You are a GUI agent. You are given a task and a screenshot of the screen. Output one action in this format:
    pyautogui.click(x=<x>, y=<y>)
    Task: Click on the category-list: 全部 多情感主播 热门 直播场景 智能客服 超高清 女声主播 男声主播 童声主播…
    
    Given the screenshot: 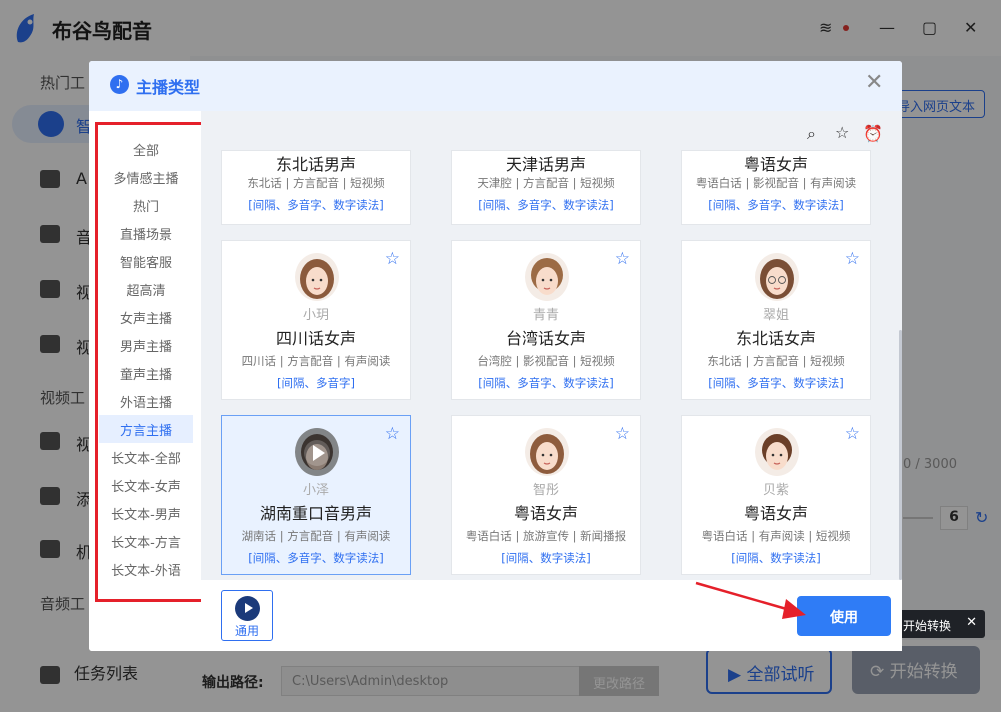 What is the action you would take?
    pyautogui.click(x=147, y=381)
    